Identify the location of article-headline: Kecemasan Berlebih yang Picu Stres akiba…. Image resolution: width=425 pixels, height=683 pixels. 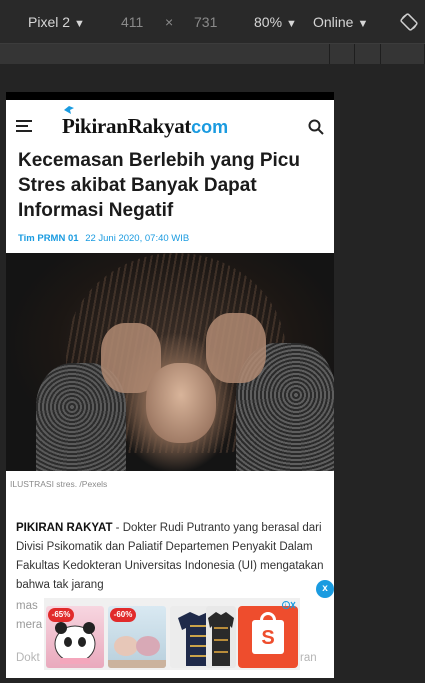
(159, 185).